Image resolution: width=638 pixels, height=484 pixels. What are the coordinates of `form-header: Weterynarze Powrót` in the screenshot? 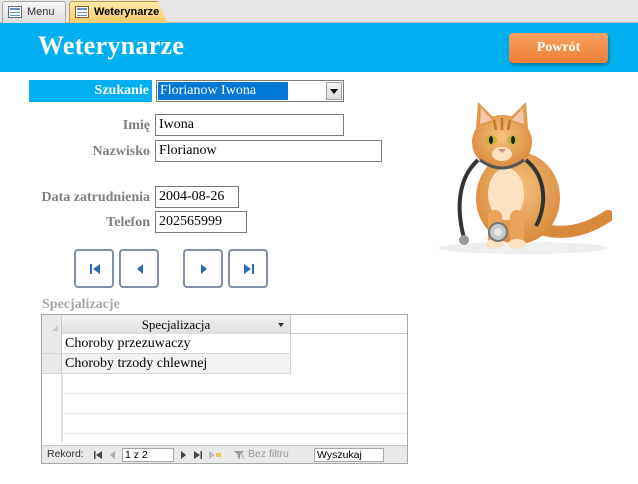 It's located at (319, 47).